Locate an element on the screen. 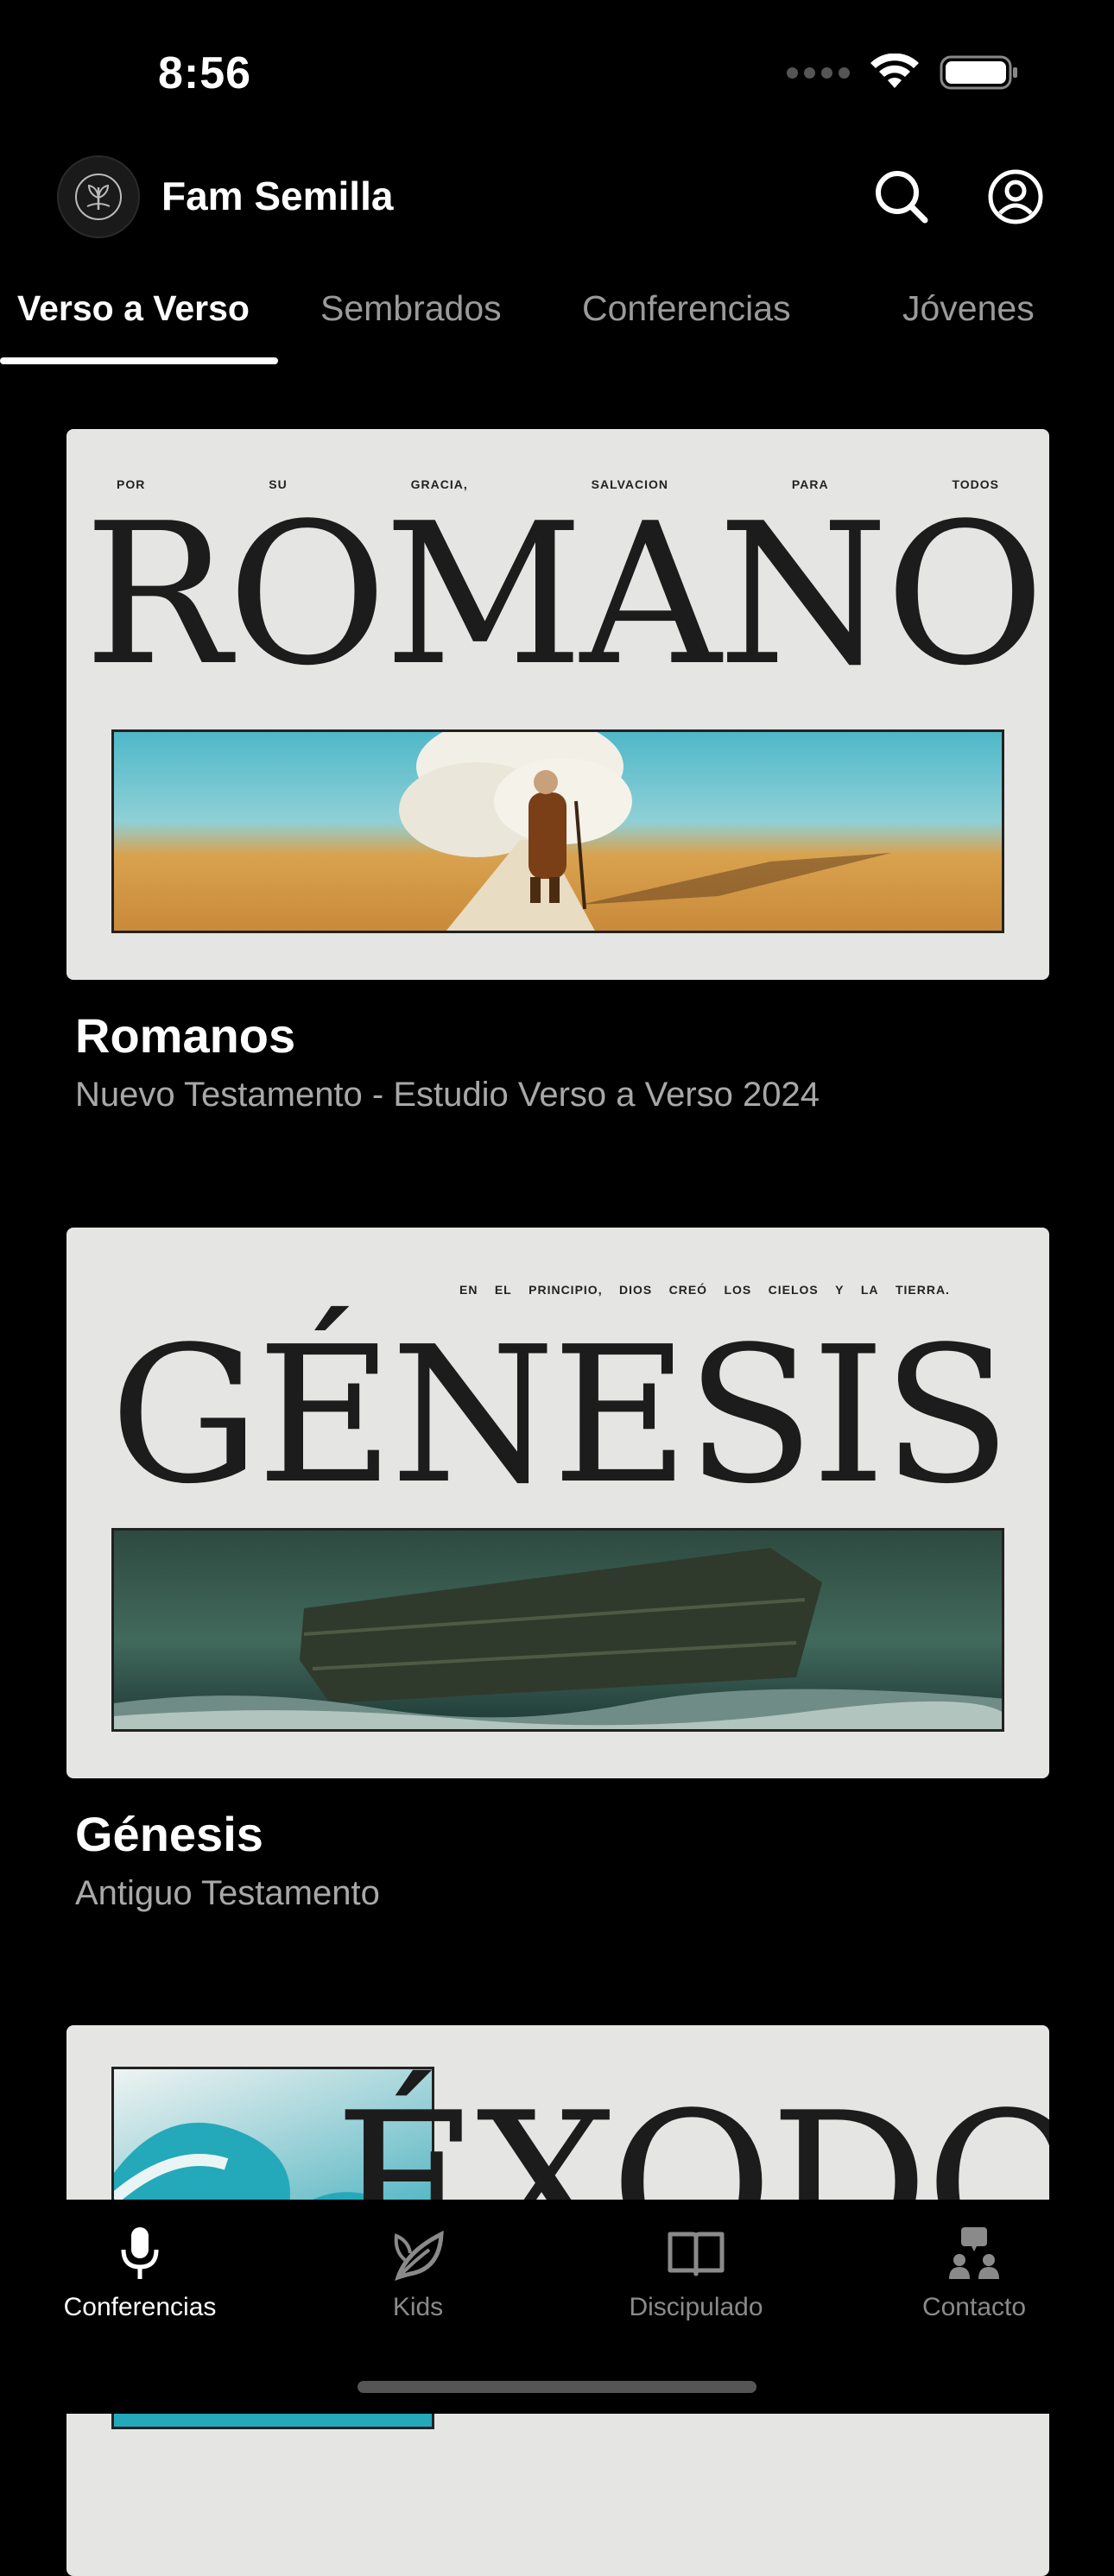  nav-label: Discipulado is located at coordinates (696, 2307).